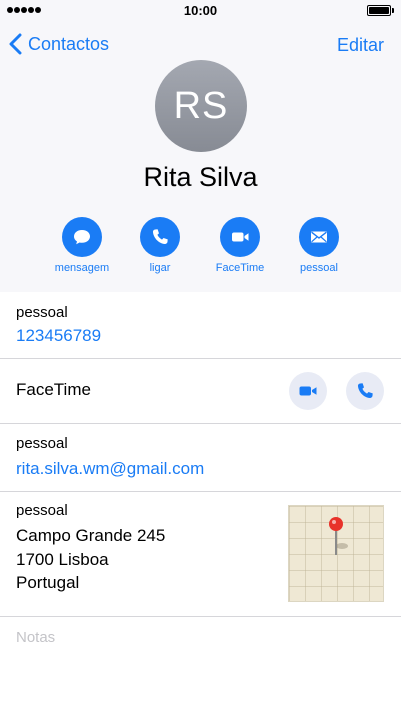  What do you see at coordinates (380, 10) in the screenshot?
I see `battery-icon` at bounding box center [380, 10].